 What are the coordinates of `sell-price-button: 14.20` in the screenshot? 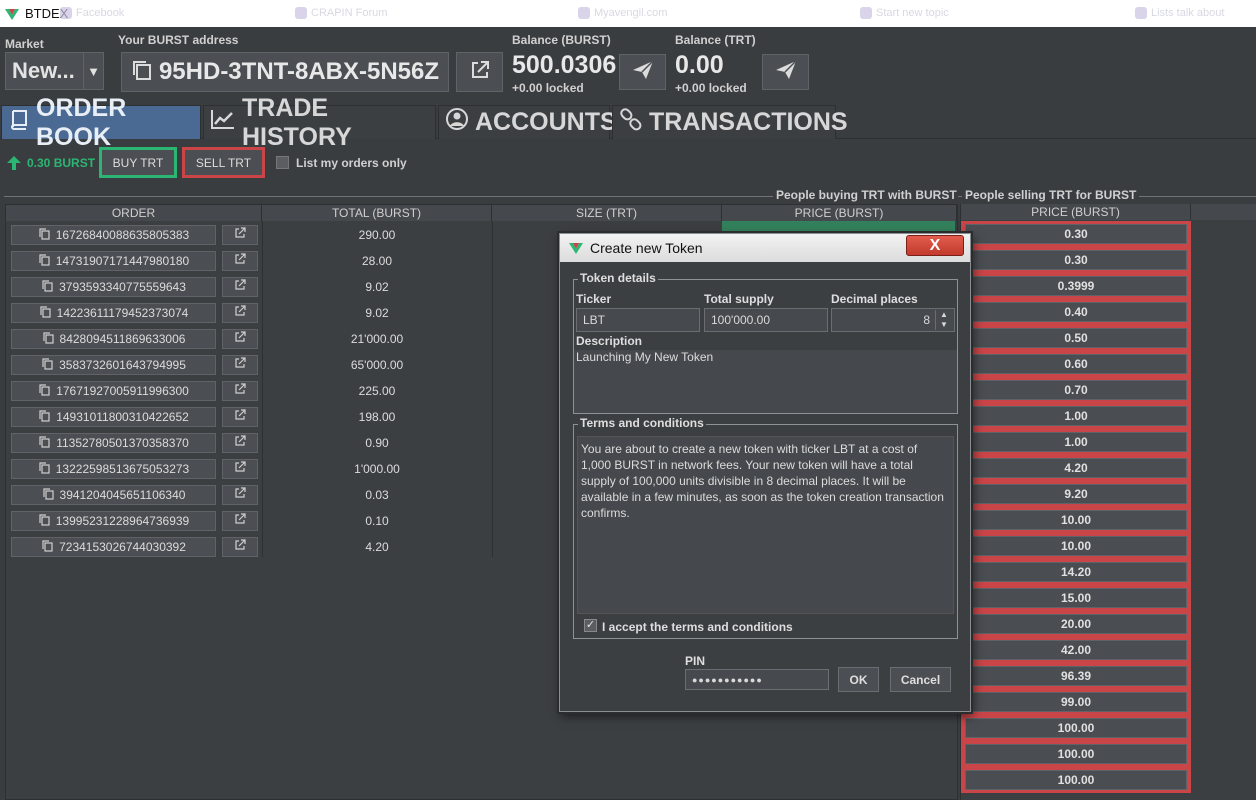 It's located at (1076, 572).